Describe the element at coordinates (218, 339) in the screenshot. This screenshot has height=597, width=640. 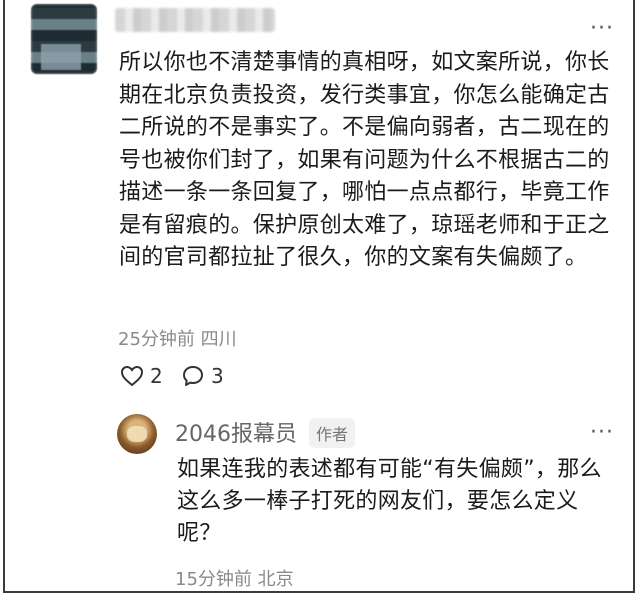
I see `comment-location: 四川` at that location.